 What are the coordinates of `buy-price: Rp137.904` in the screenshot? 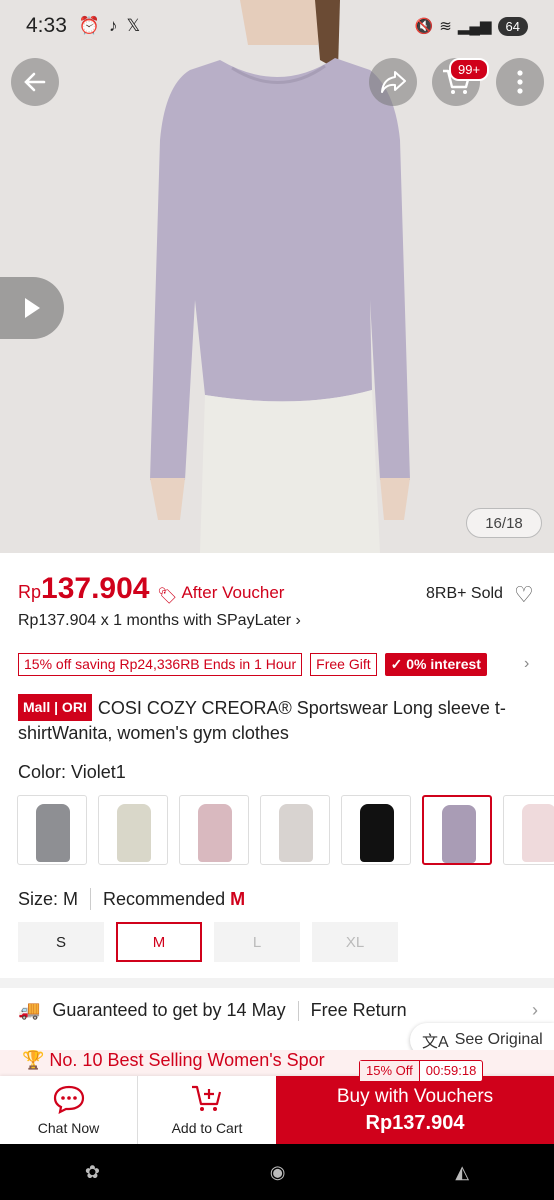 It's located at (415, 1122).